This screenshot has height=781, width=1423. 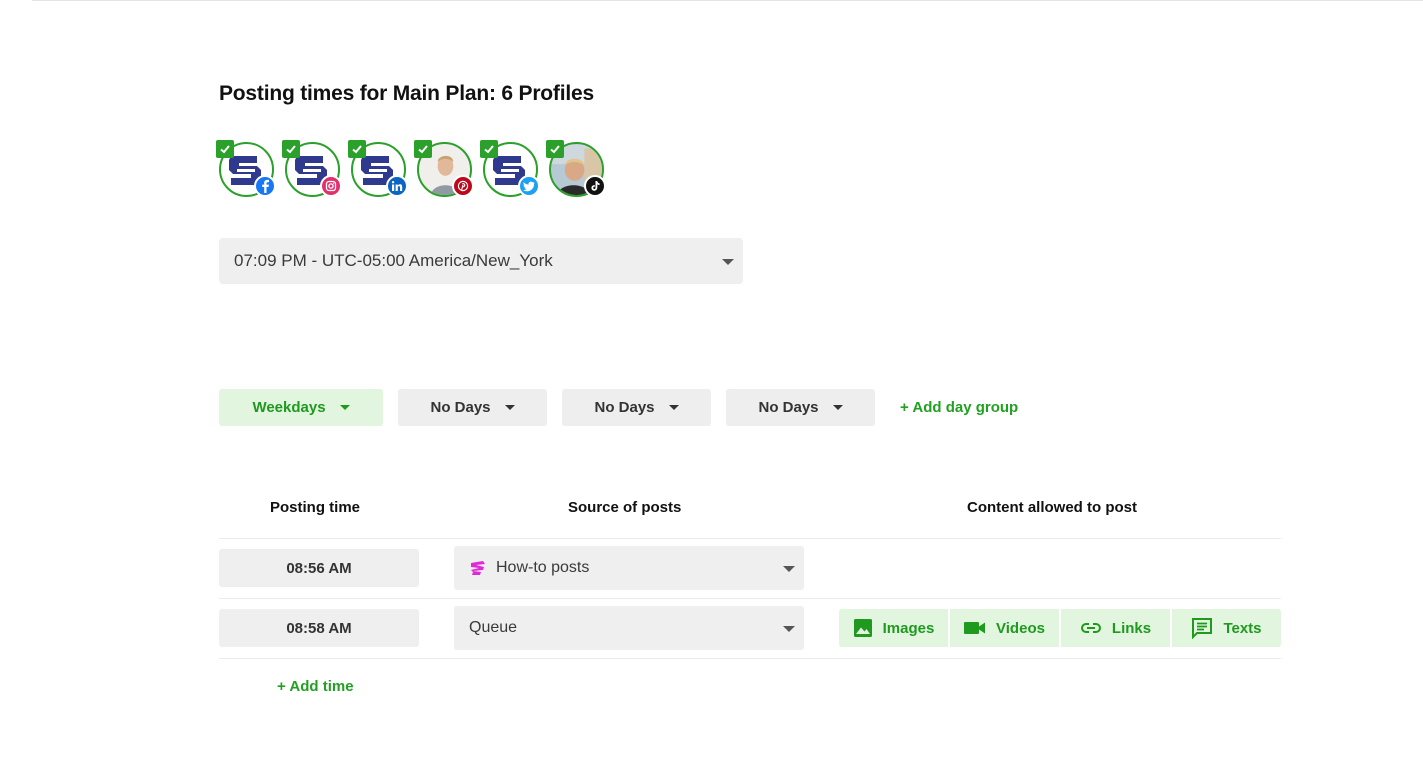 I want to click on day-group-weekdays: Weekdays, so click(x=301, y=407).